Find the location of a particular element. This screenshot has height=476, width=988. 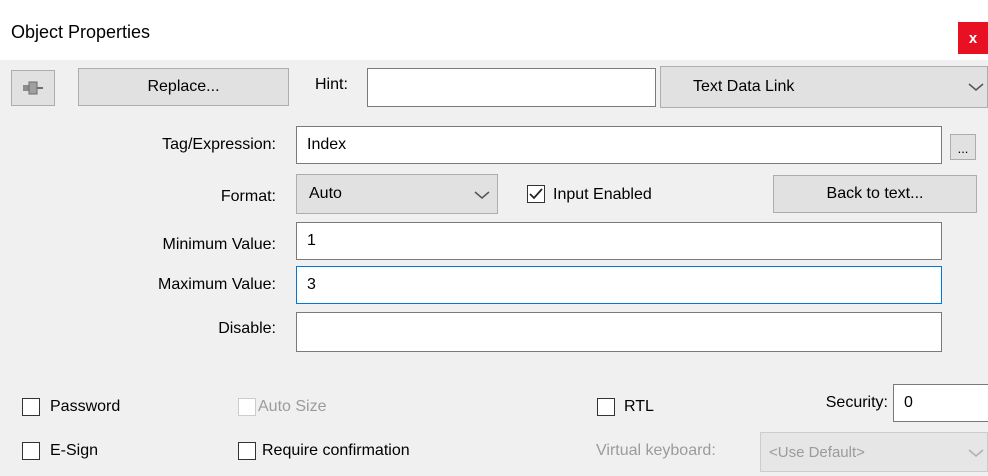

password-checkbox is located at coordinates (31, 407).